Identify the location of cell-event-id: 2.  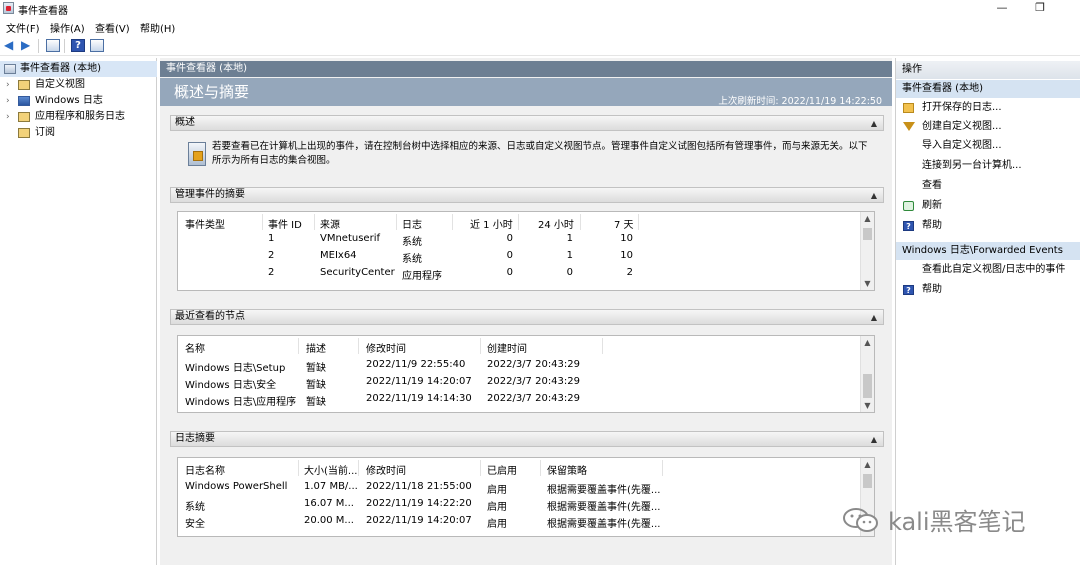
(271, 272).